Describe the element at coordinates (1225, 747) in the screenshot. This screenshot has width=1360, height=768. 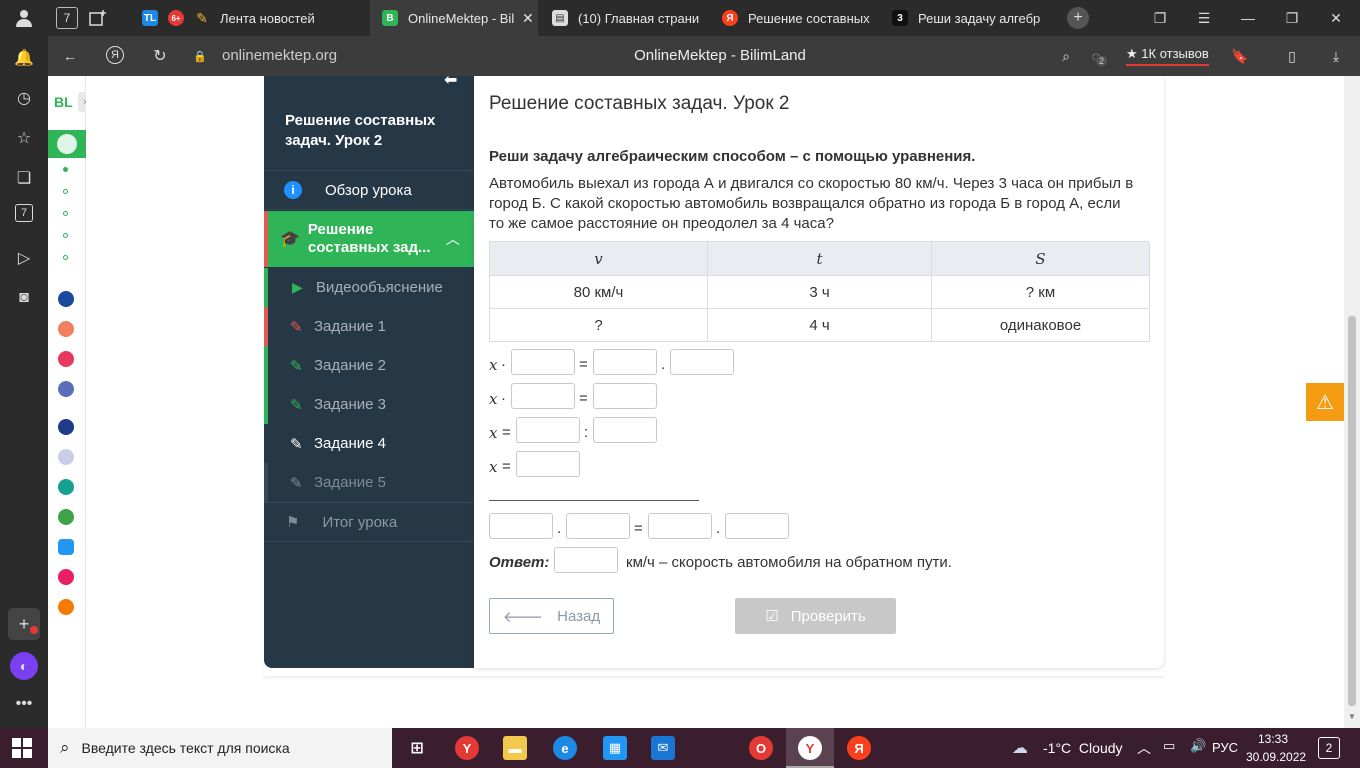
I see `language-indicator: РУС` at that location.